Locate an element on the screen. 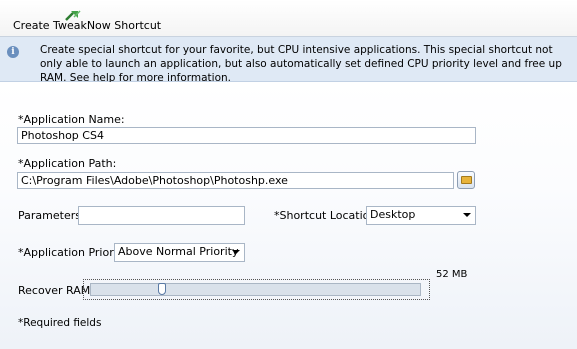  application-name-label: *Application Name: is located at coordinates (71, 119).